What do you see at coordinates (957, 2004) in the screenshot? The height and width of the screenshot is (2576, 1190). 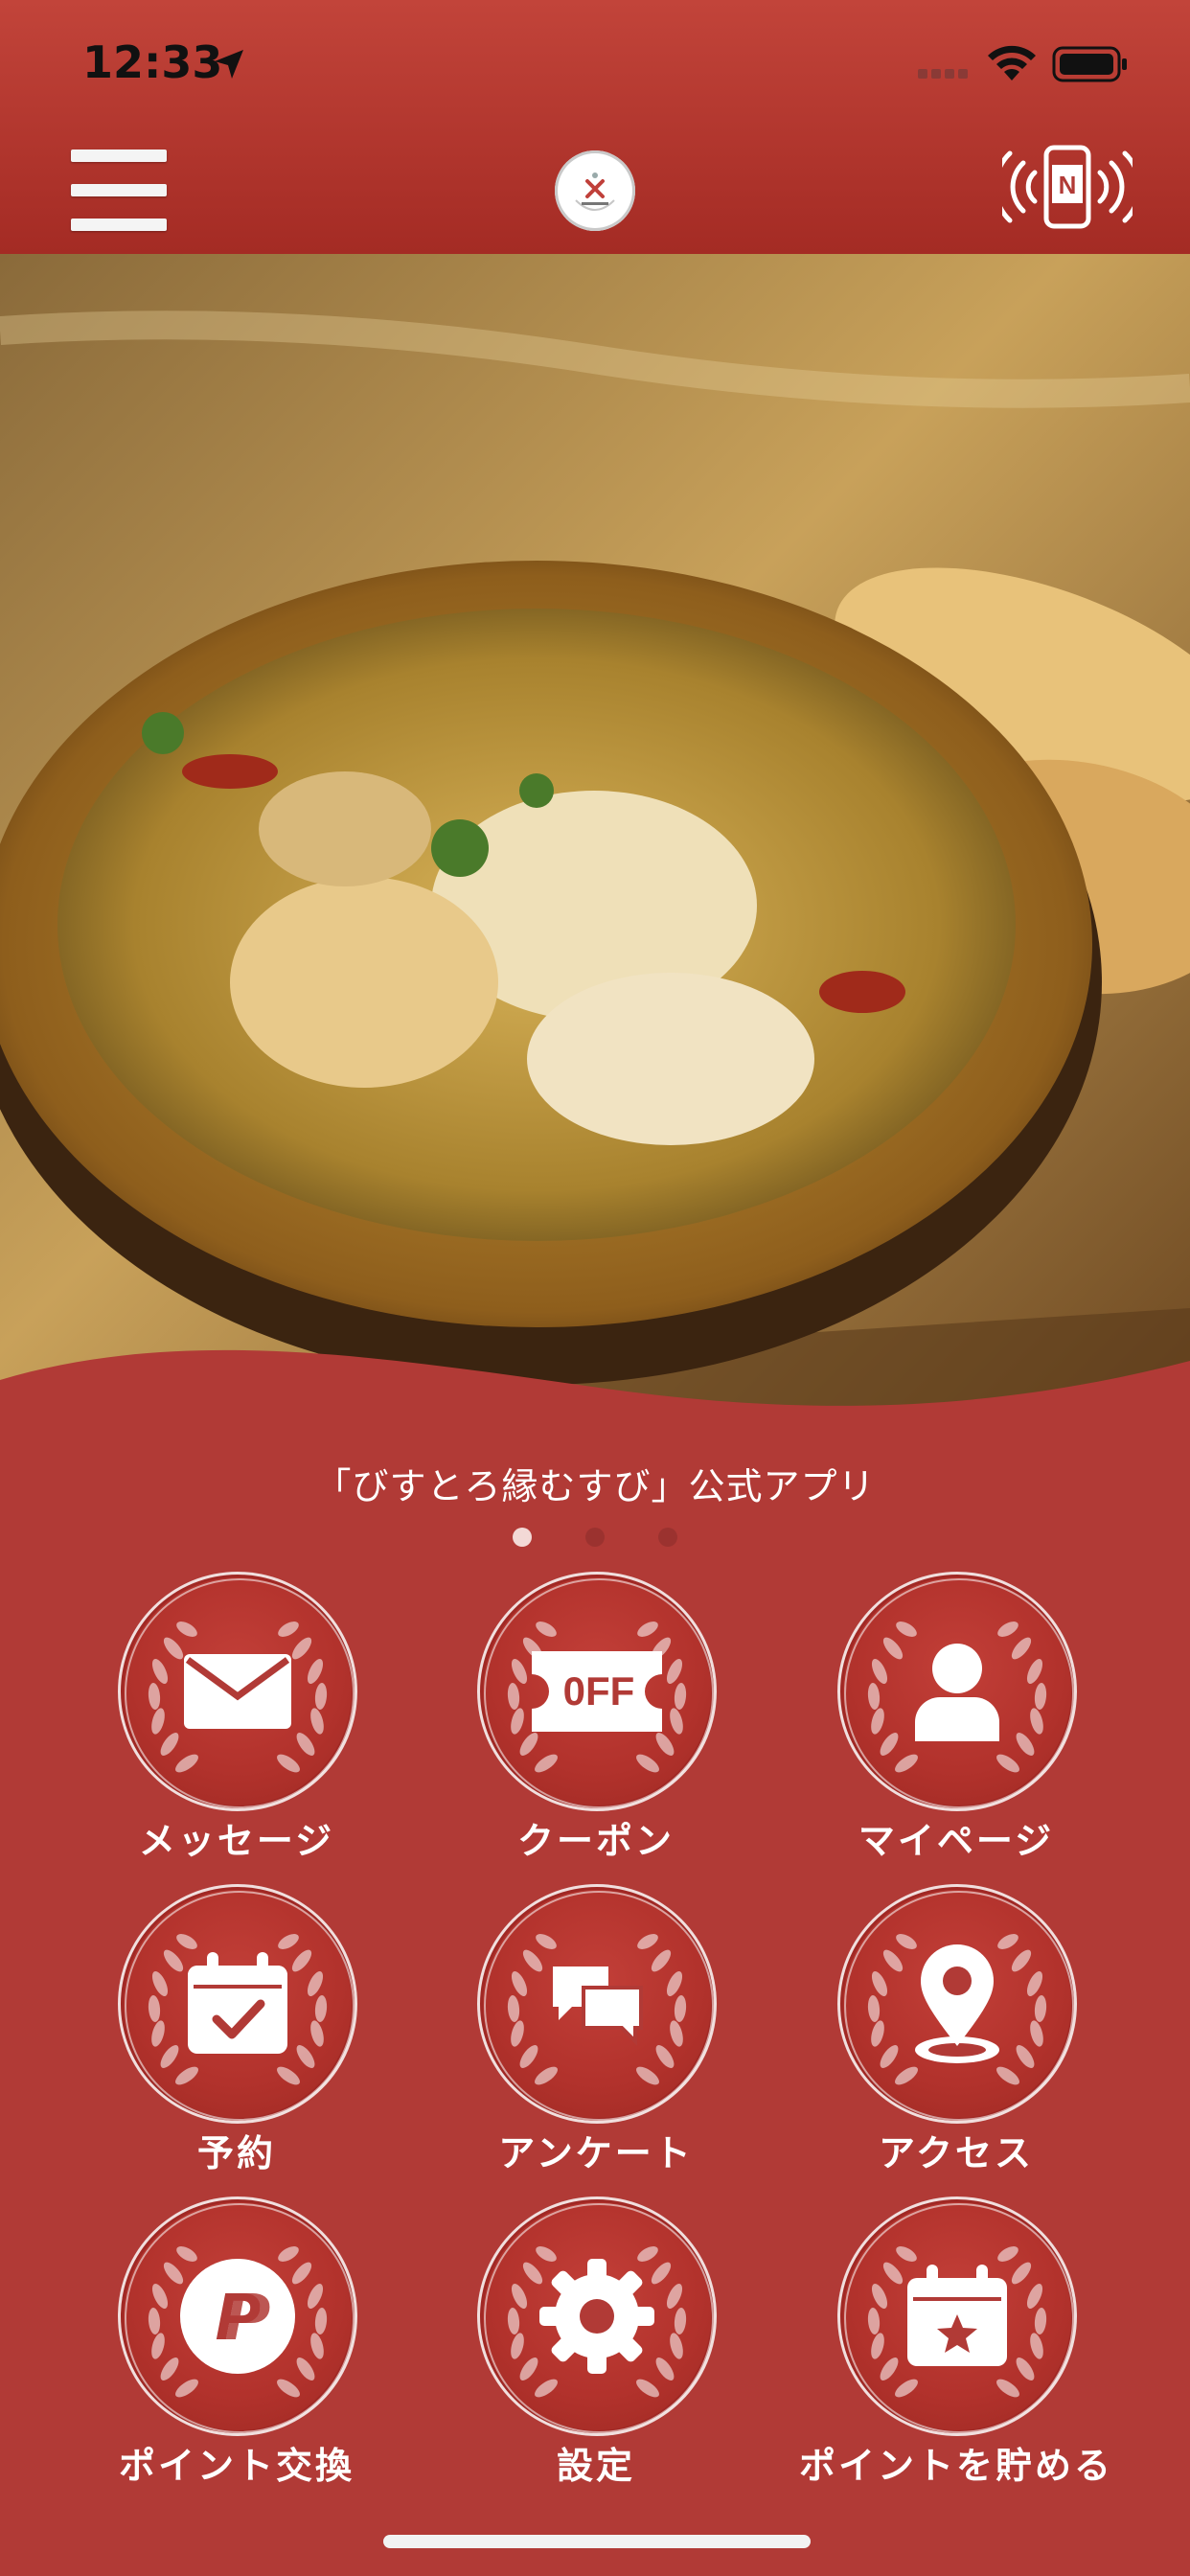 I see `map-pin-icon` at bounding box center [957, 2004].